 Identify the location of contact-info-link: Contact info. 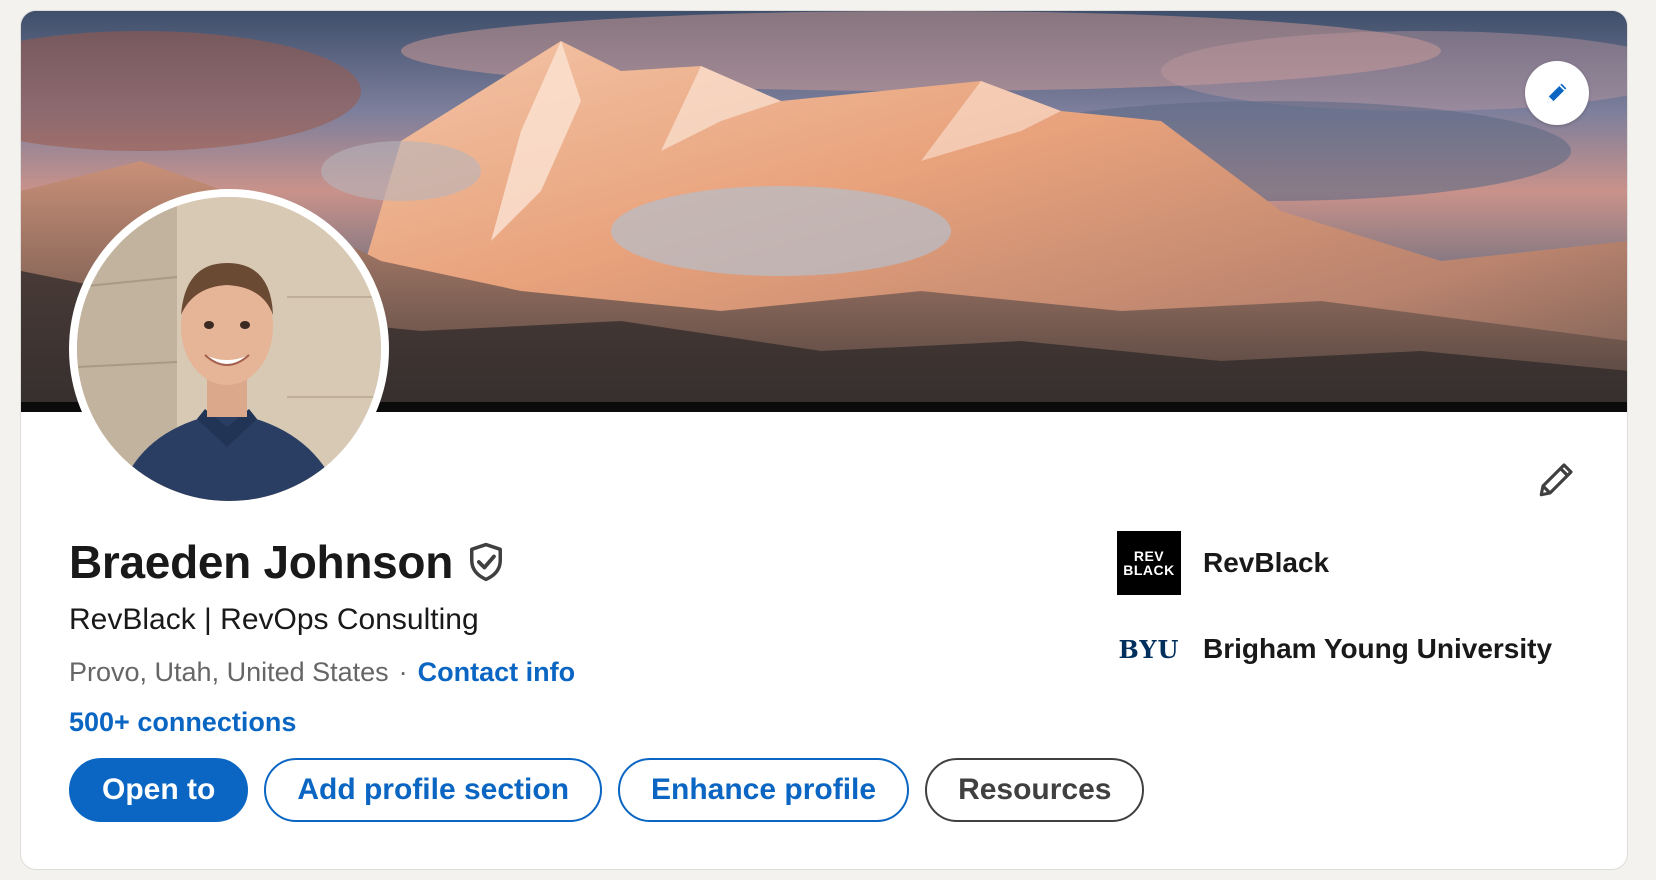
(496, 672).